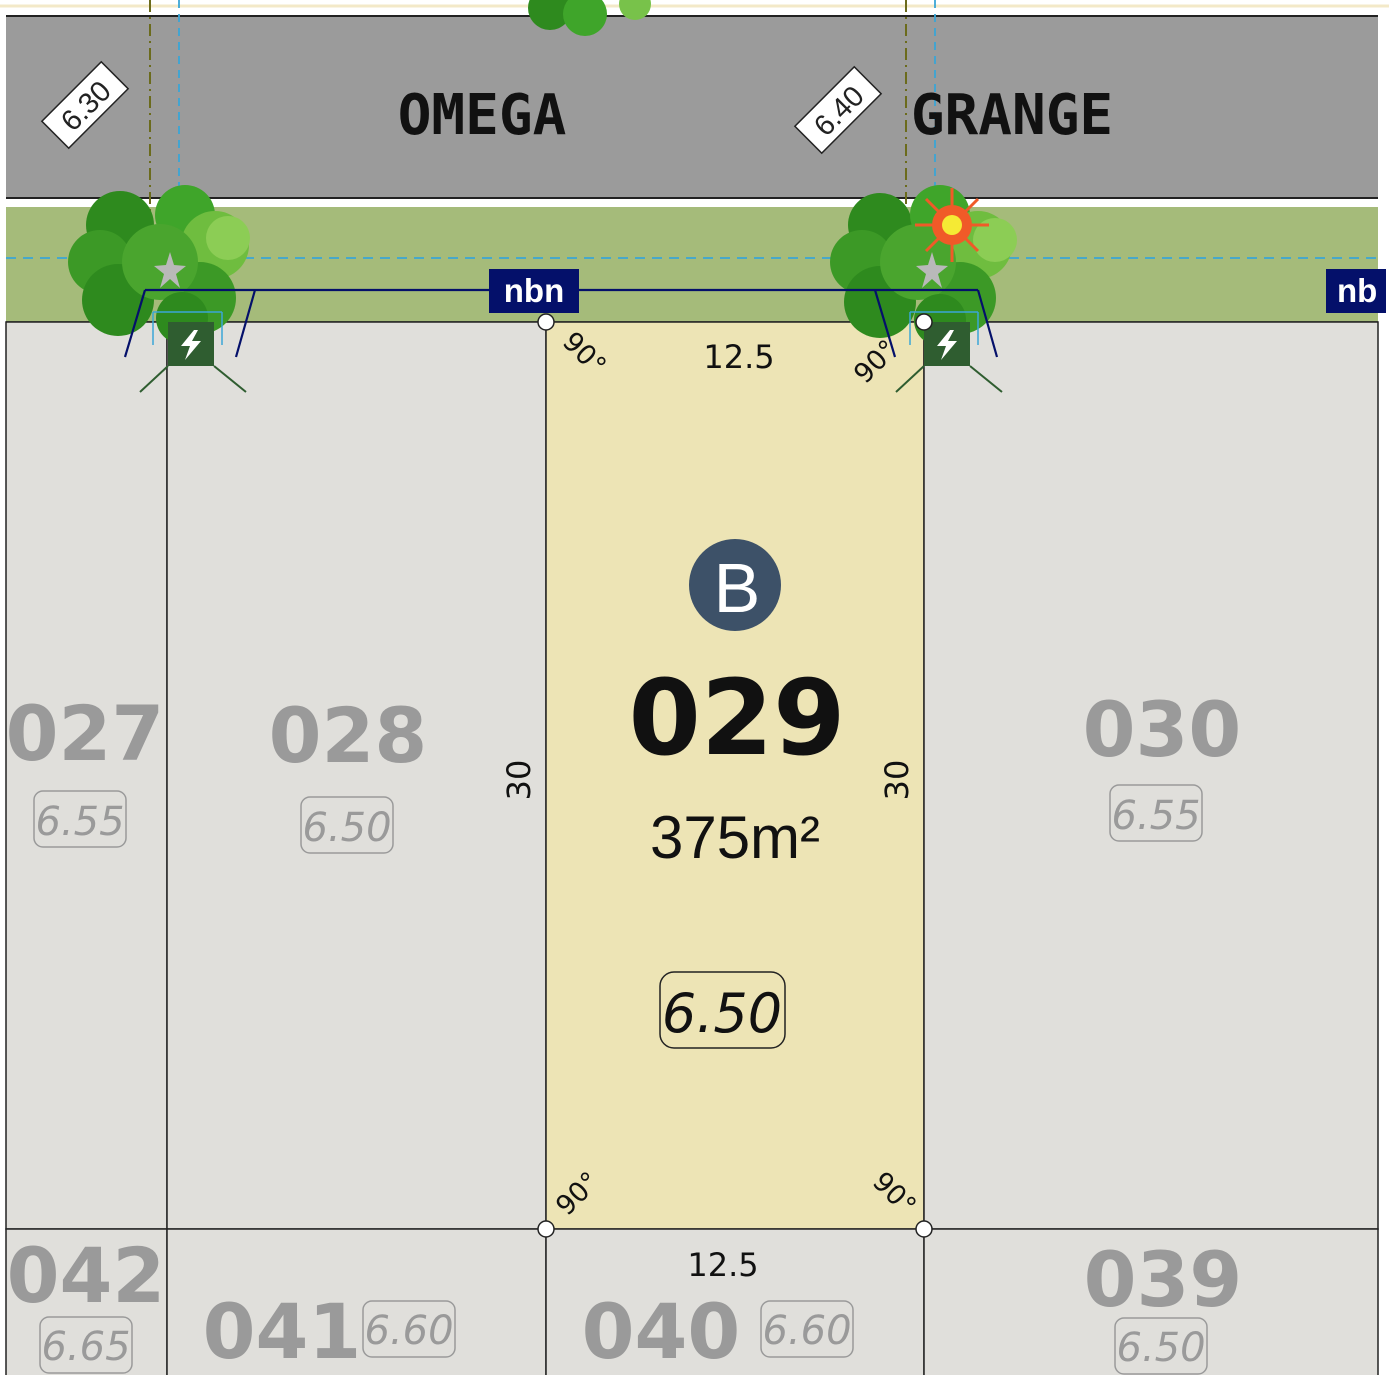  What do you see at coordinates (722, 1013) in the screenshot?
I see `subject-lot-level: 6.50` at bounding box center [722, 1013].